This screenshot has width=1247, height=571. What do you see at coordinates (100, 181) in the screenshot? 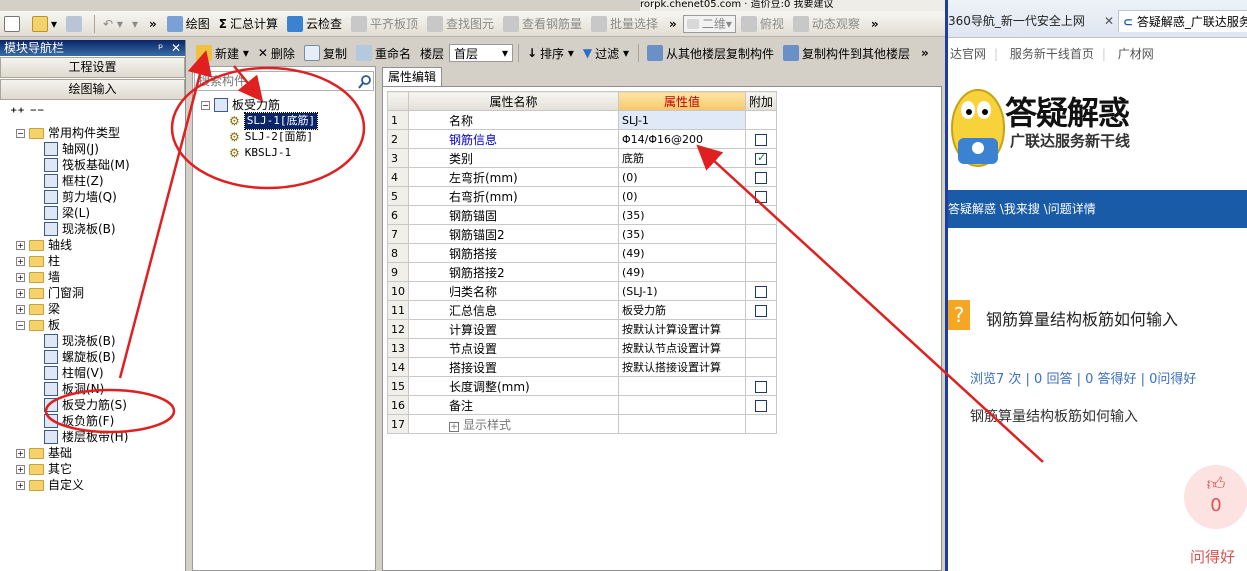
I see `nav-item: 框柱(Z)` at bounding box center [100, 181].